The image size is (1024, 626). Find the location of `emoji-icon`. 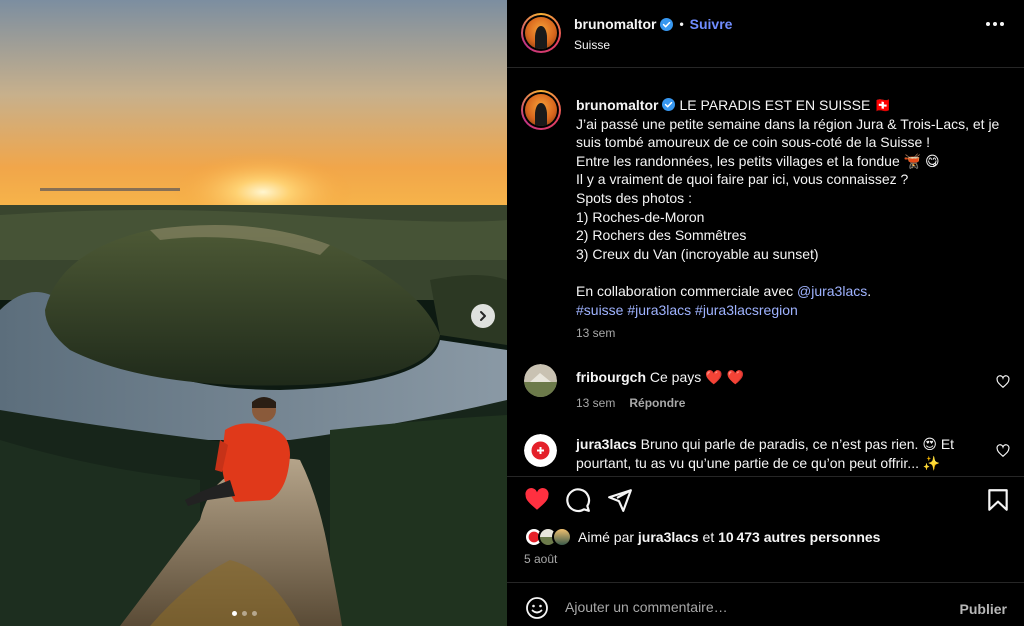

emoji-icon is located at coordinates (537, 608).